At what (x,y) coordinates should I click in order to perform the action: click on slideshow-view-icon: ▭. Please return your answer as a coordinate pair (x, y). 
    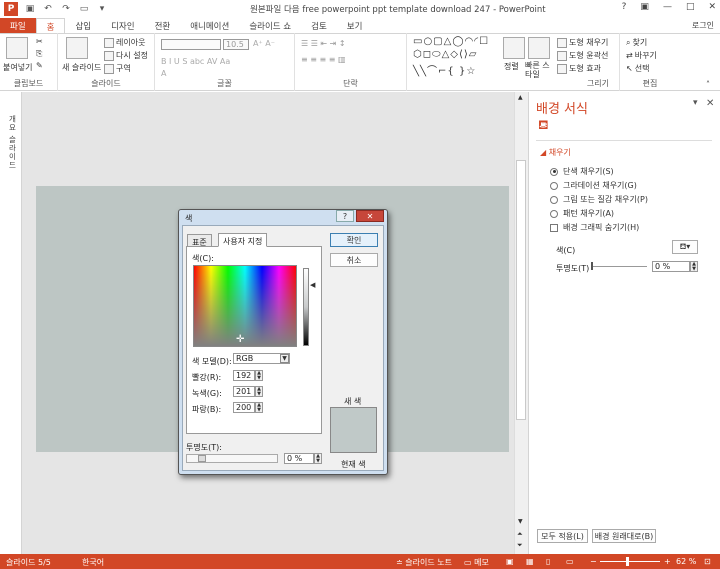
    Looking at the image, I should click on (570, 561).